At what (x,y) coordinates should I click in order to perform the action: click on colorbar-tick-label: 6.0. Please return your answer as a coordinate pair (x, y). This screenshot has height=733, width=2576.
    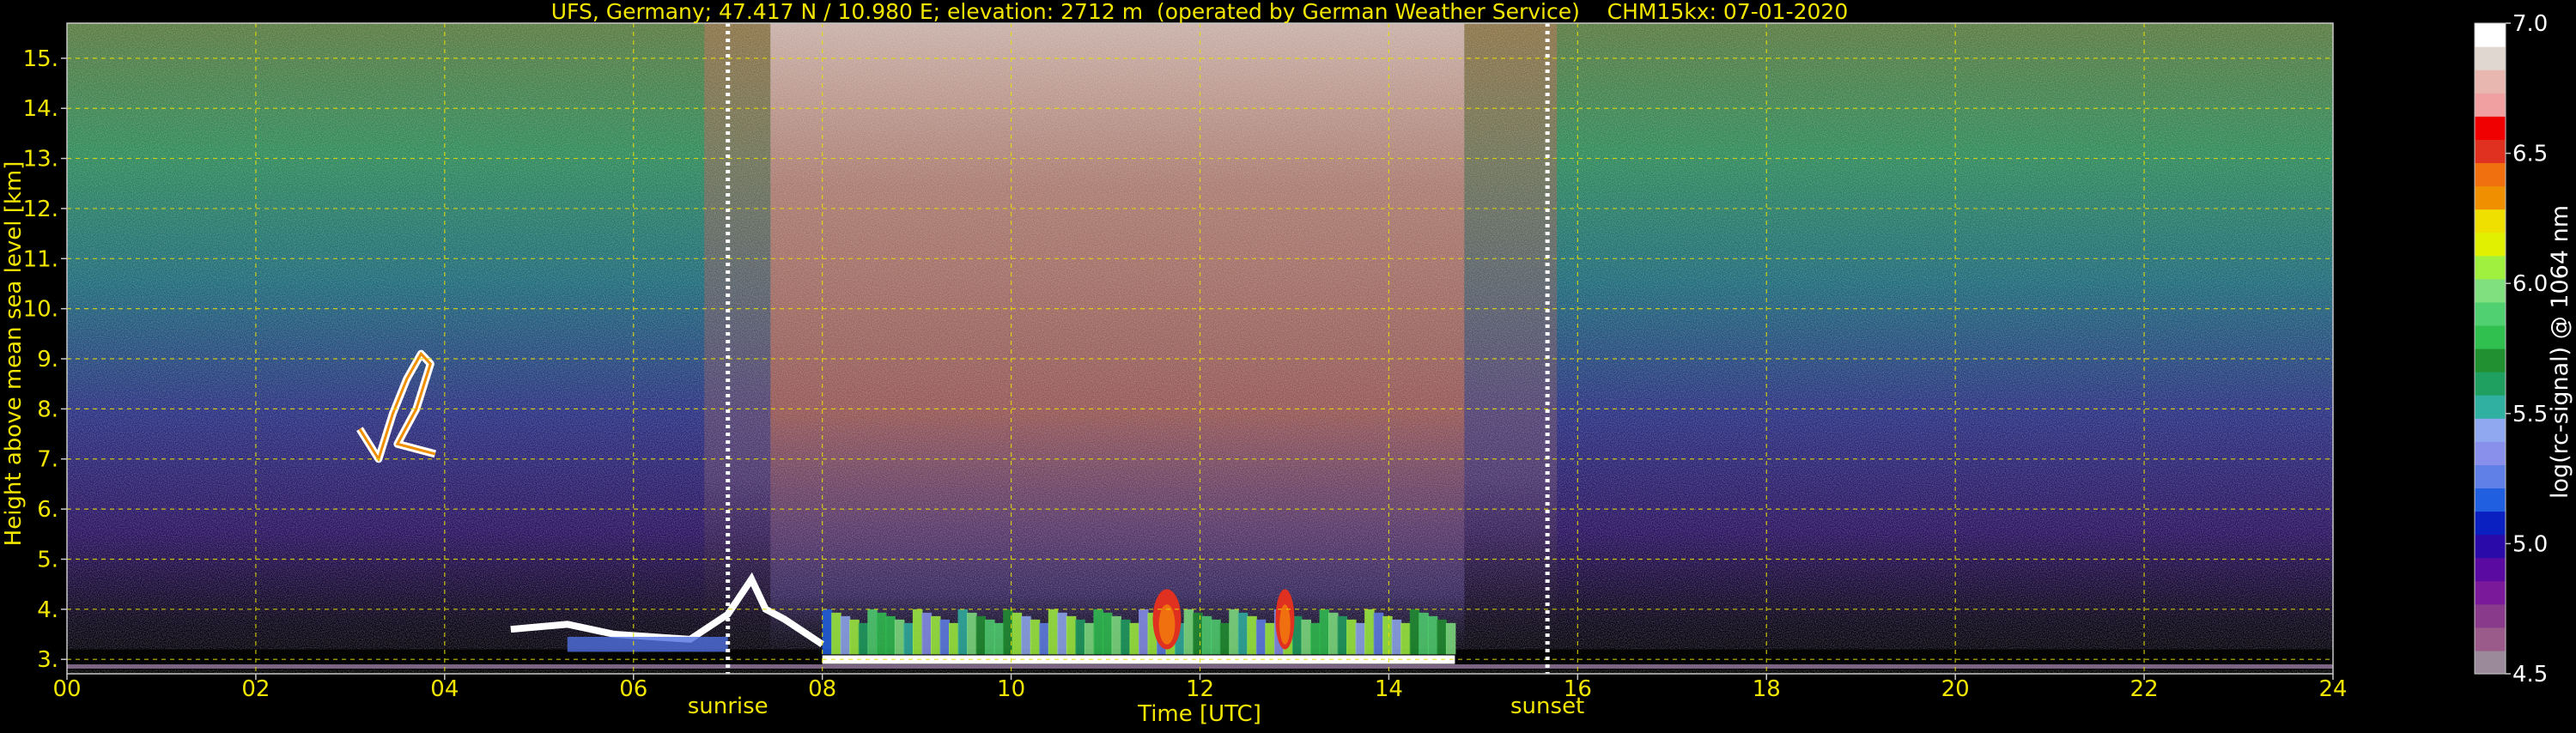
    Looking at the image, I should click on (2530, 284).